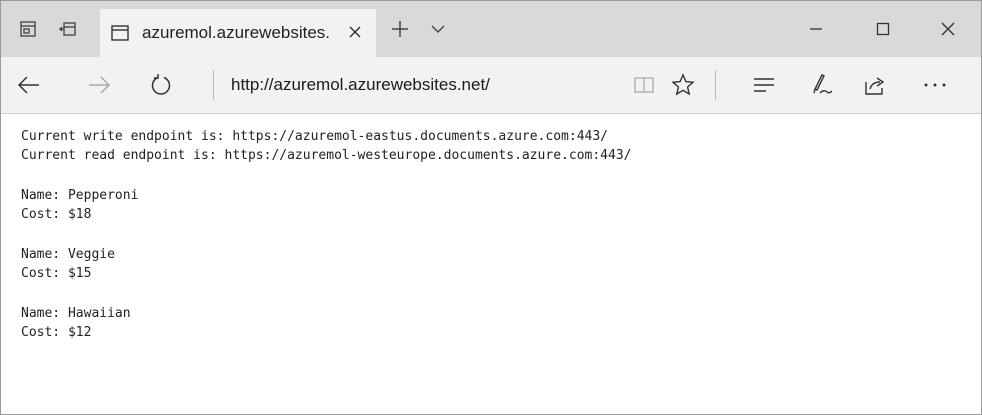  What do you see at coordinates (56, 273) in the screenshot?
I see `item-cost: Cost: $15` at bounding box center [56, 273].